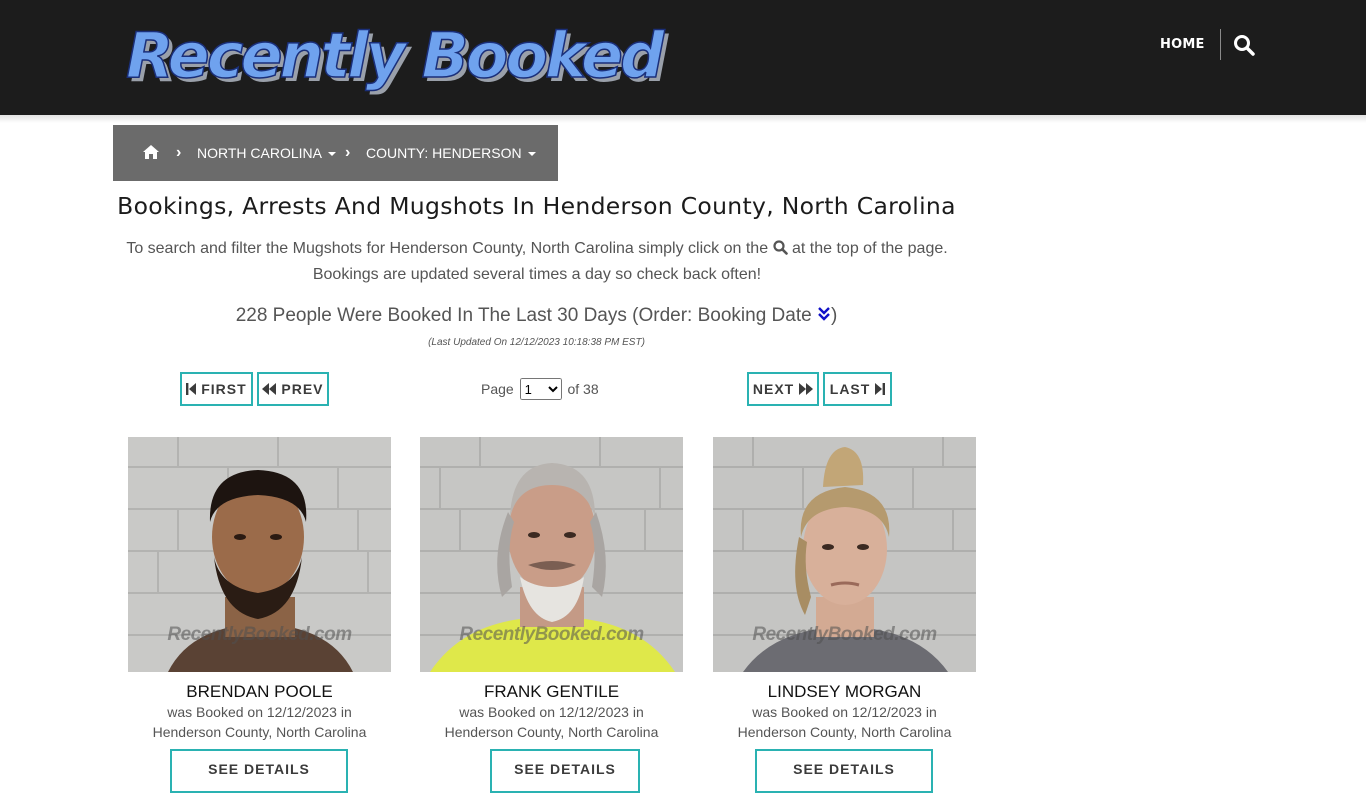  What do you see at coordinates (497, 389) in the screenshot?
I see `page-label: Page` at bounding box center [497, 389].